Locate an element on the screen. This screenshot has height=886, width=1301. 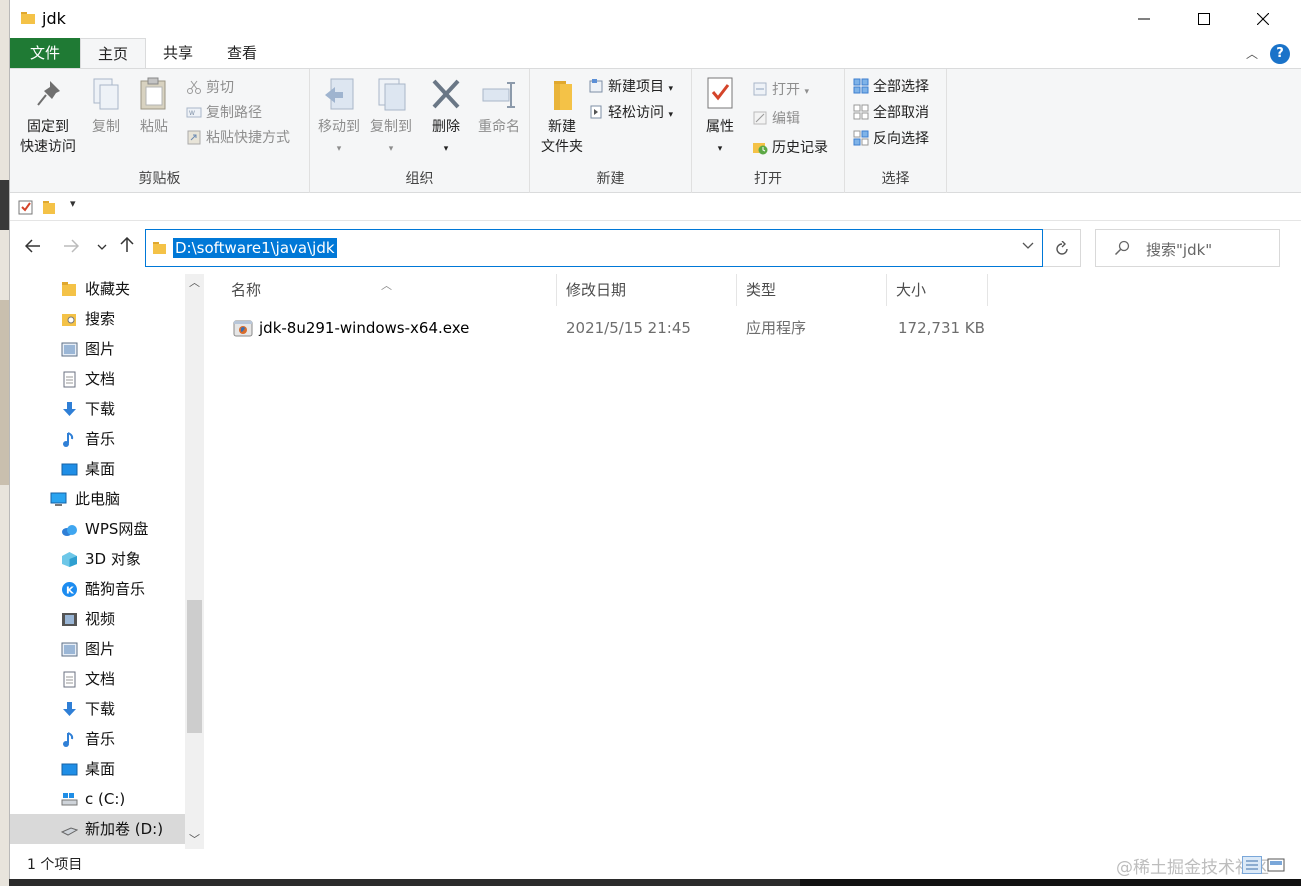
paste-shortcut-button: 粘贴快捷方式 is located at coordinates (238, 138).